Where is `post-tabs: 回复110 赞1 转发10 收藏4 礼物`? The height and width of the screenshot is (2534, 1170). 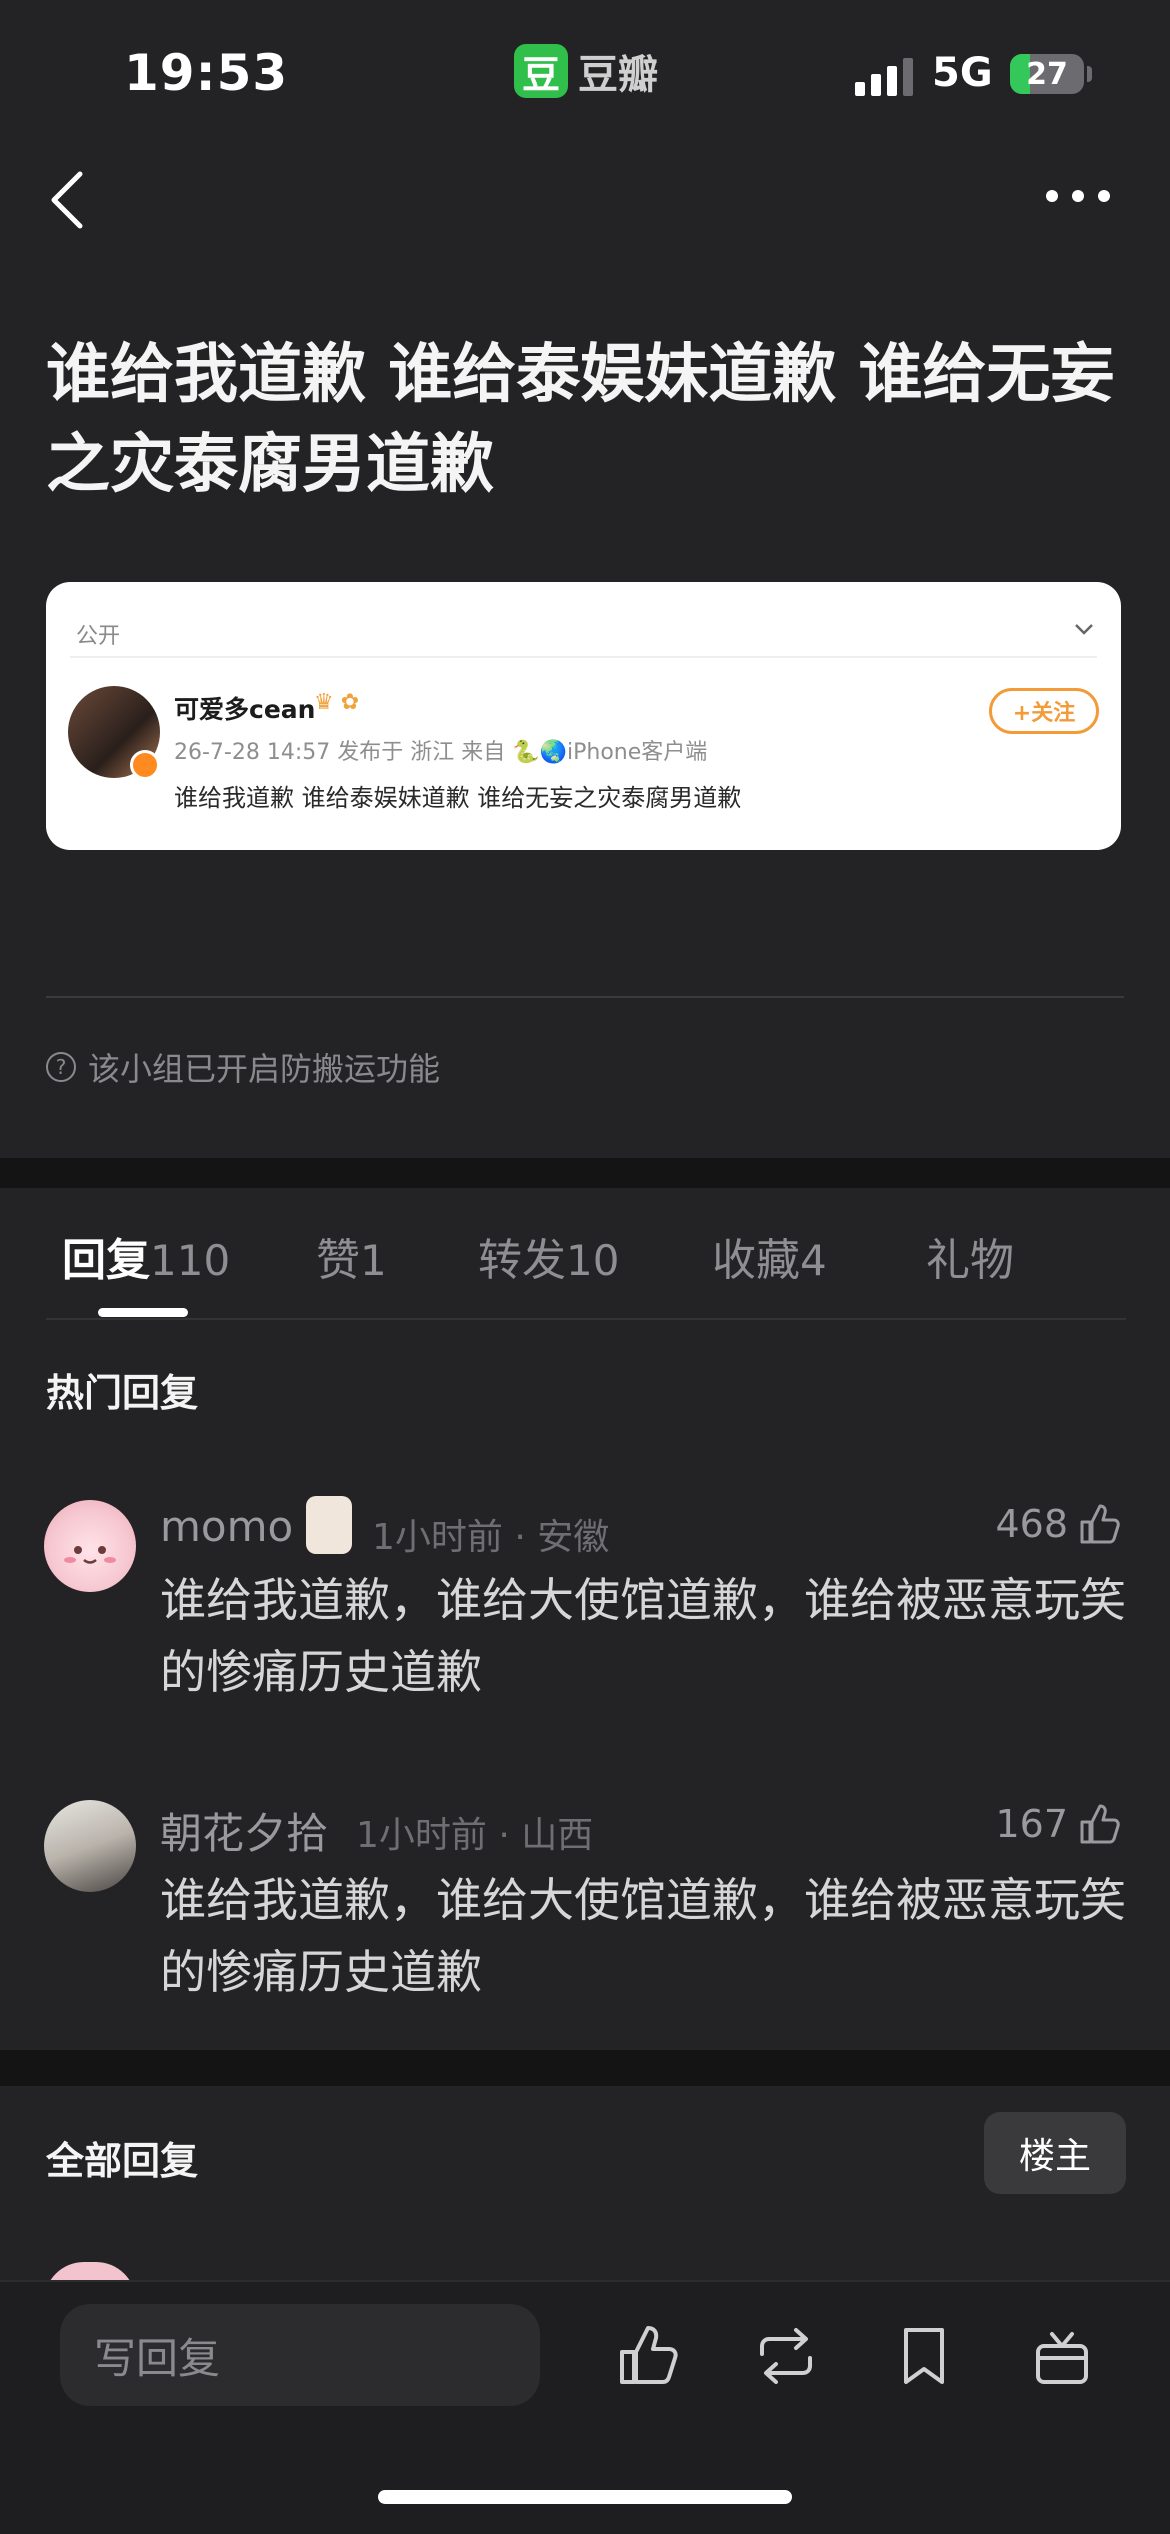
post-tabs: 回复110 赞1 转发10 收藏4 礼物 is located at coordinates (585, 1272).